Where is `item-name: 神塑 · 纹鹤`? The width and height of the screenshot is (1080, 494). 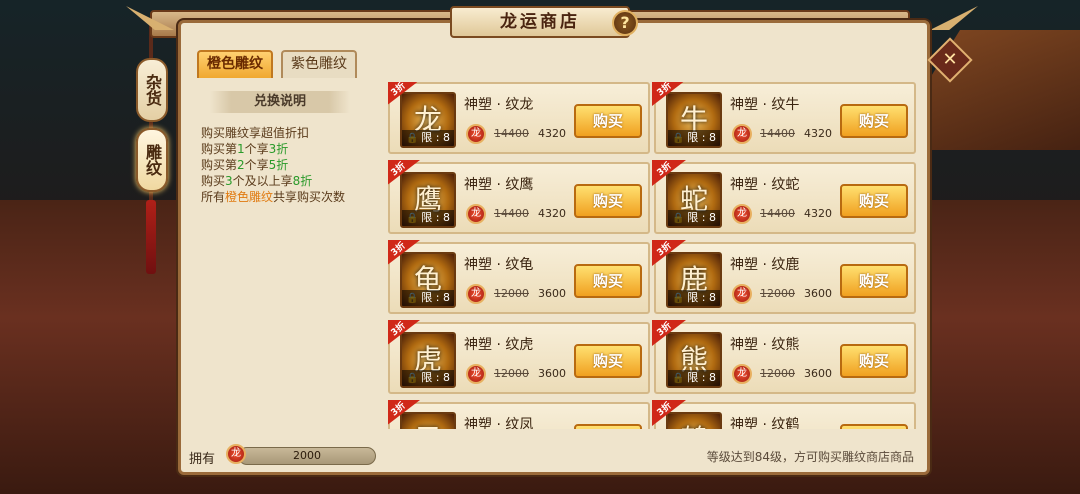 item-name: 神塑 · 纹鹤 is located at coordinates (765, 423).